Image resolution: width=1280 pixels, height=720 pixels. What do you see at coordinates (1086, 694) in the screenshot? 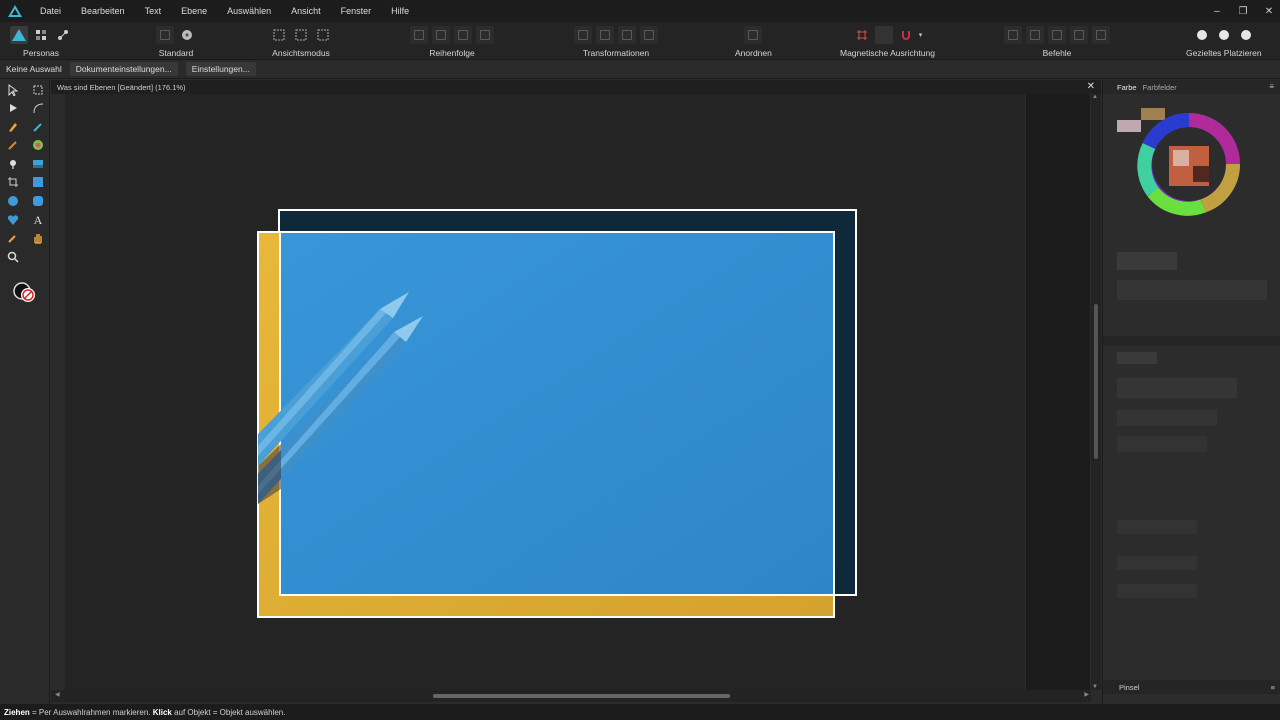
I see `scroll-right-icon: ▶` at bounding box center [1086, 694].